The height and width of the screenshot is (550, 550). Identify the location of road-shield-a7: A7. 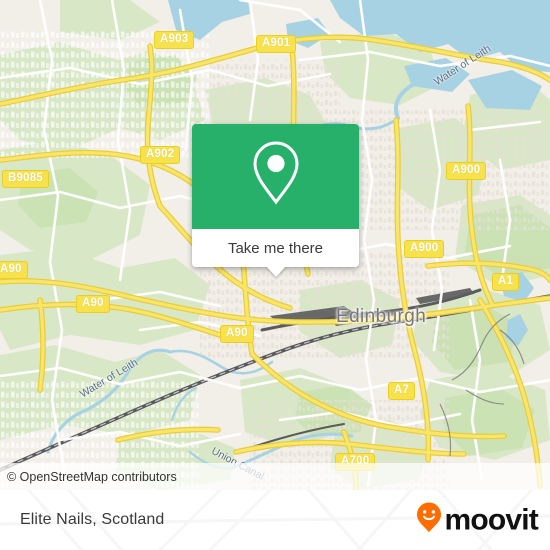
(402, 391).